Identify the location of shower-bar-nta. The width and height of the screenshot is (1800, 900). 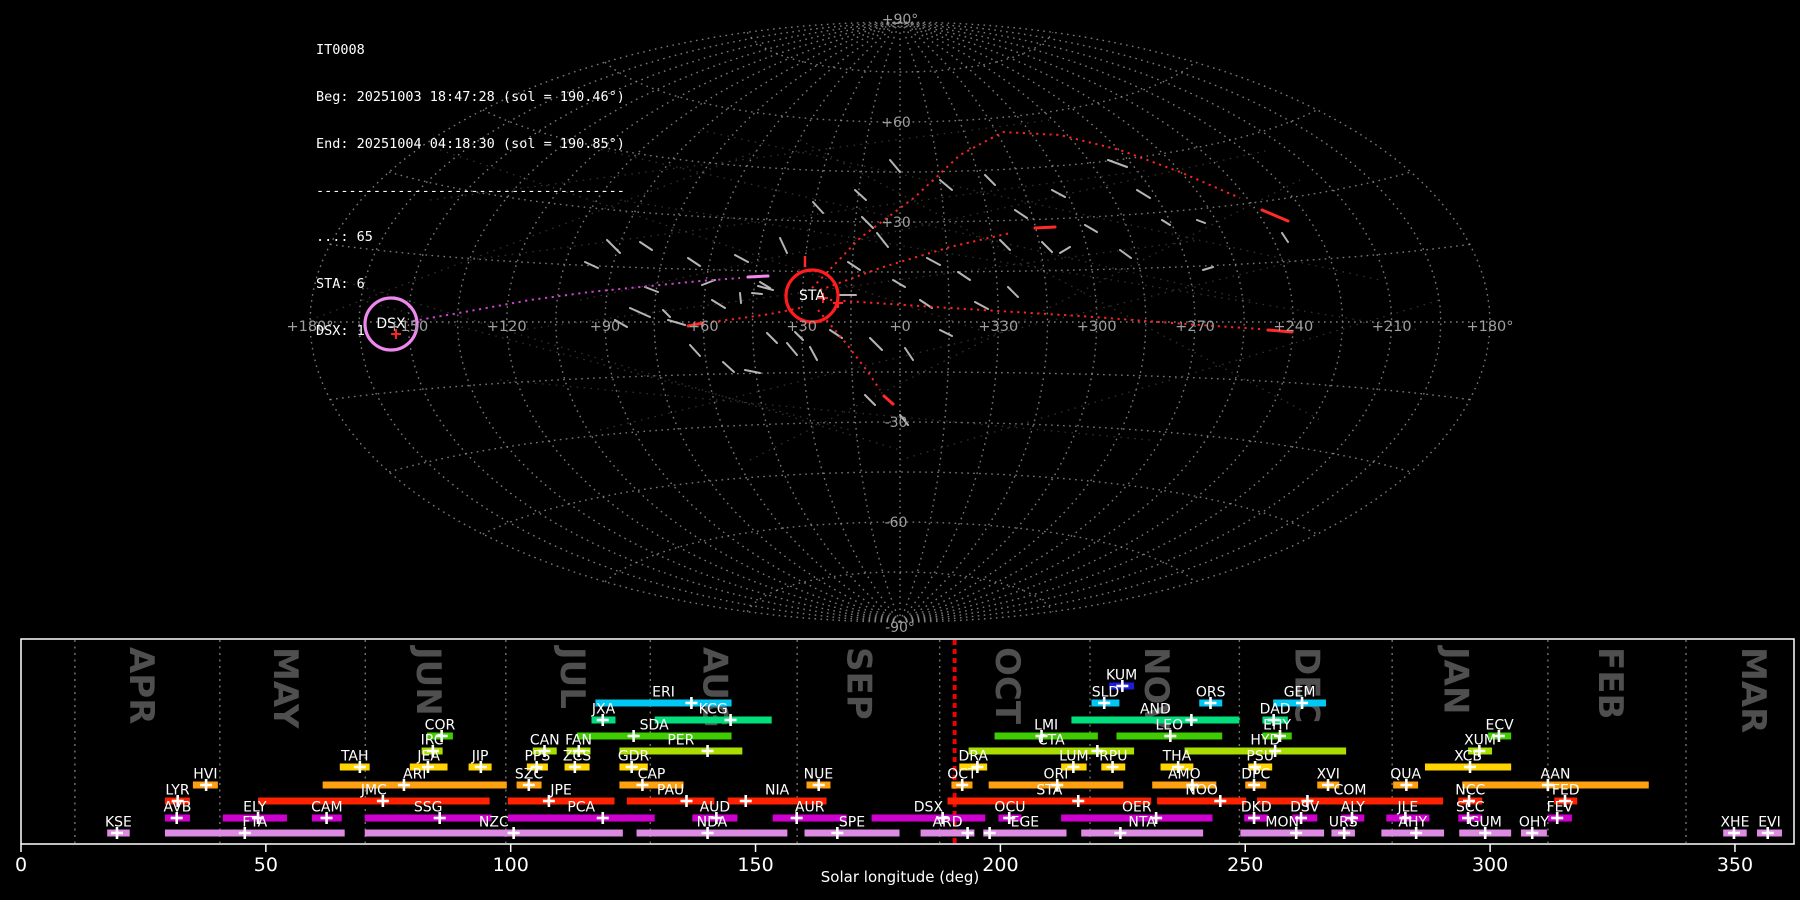
(1142, 833).